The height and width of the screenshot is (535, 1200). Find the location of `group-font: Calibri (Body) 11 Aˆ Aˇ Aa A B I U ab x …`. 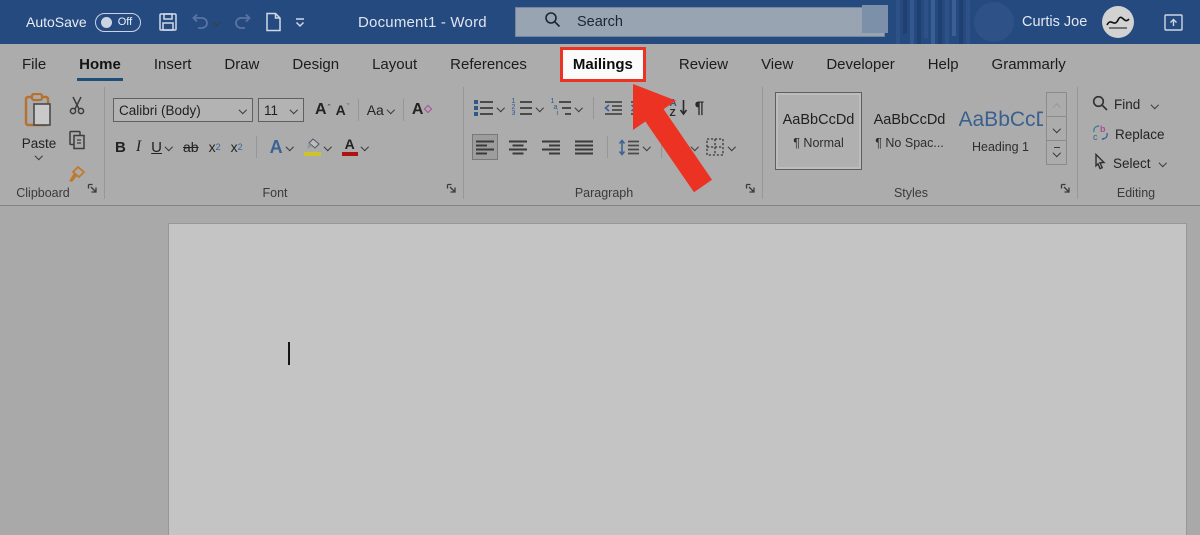

group-font: Calibri (Body) 11 Aˆ Aˇ Aa A B I U ab x … is located at coordinates (284, 145).